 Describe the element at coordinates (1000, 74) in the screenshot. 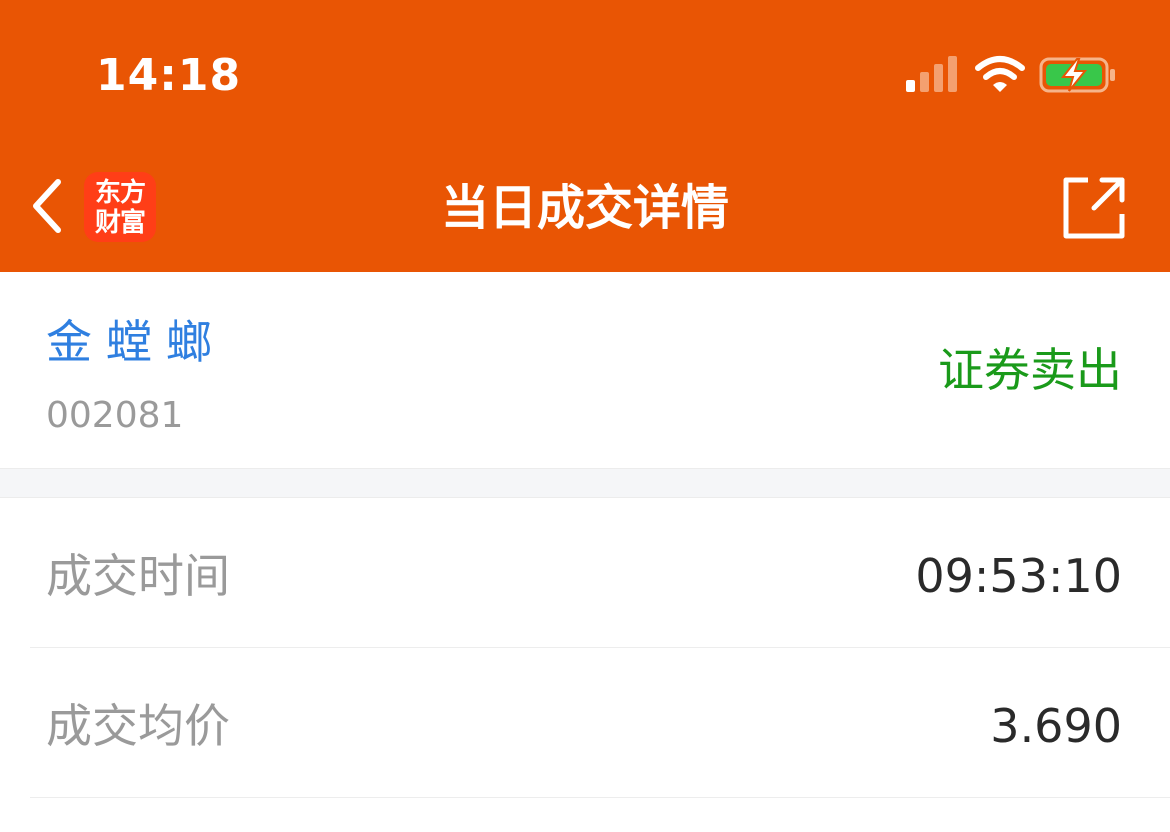

I see `wifi-icon` at that location.